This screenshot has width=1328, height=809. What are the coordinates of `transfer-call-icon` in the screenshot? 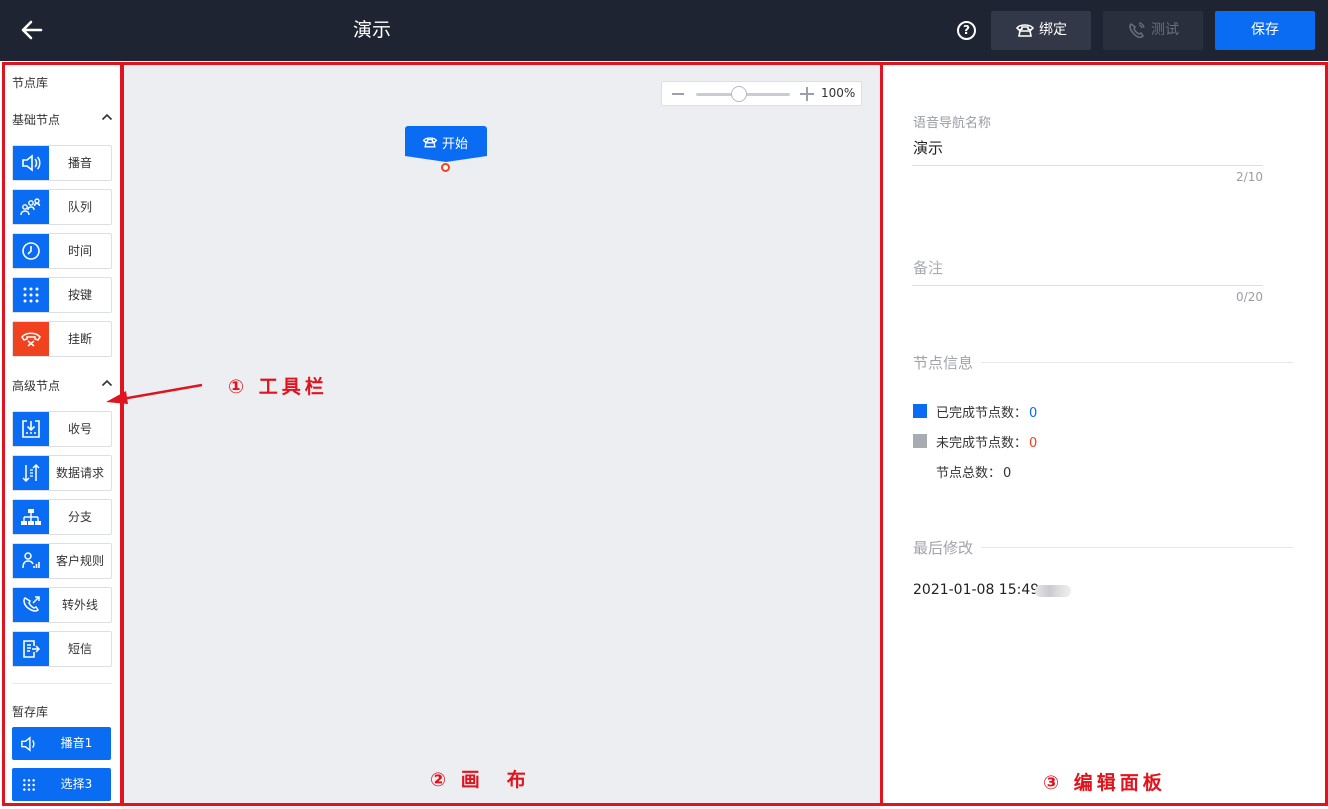 It's located at (31, 605).